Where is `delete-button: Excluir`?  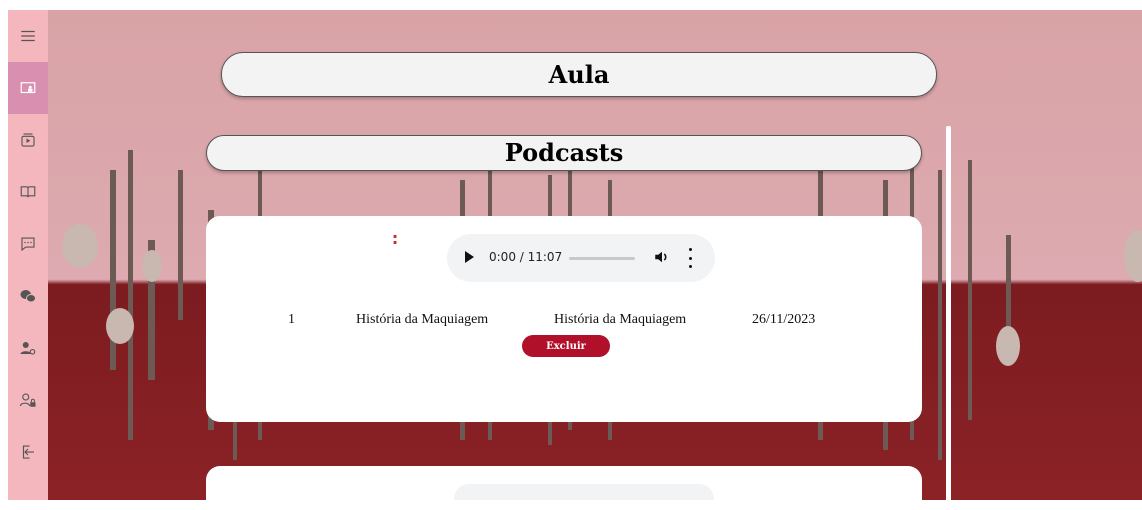
delete-button: Excluir is located at coordinates (566, 346).